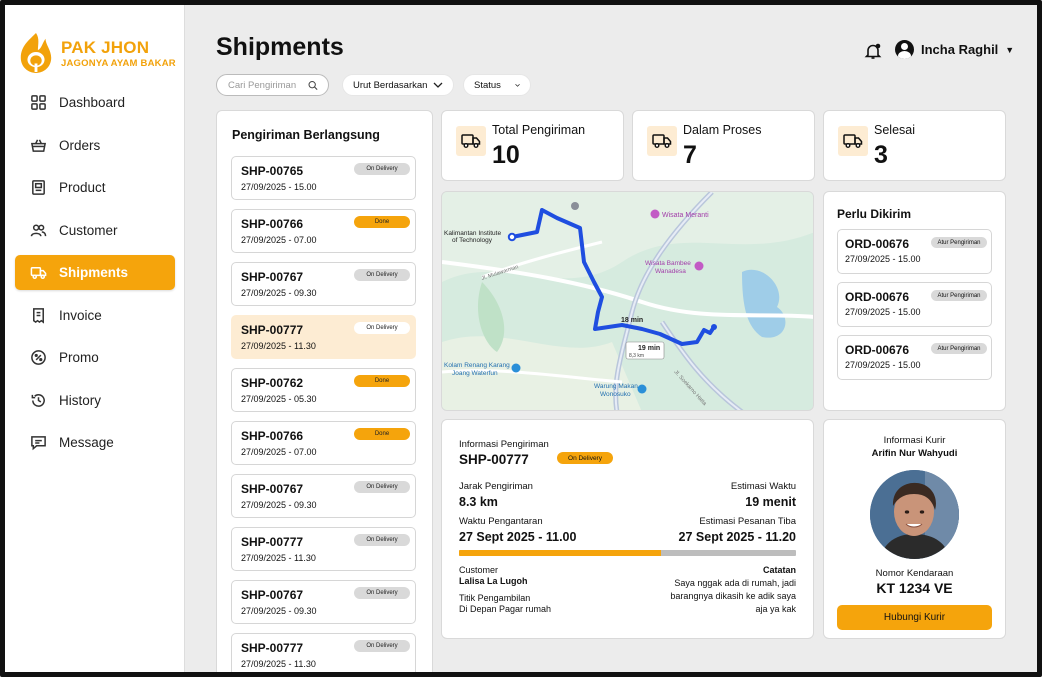 The width and height of the screenshot is (1042, 677). What do you see at coordinates (1010, 49) in the screenshot?
I see `chevron-down-icon: ▼` at bounding box center [1010, 49].